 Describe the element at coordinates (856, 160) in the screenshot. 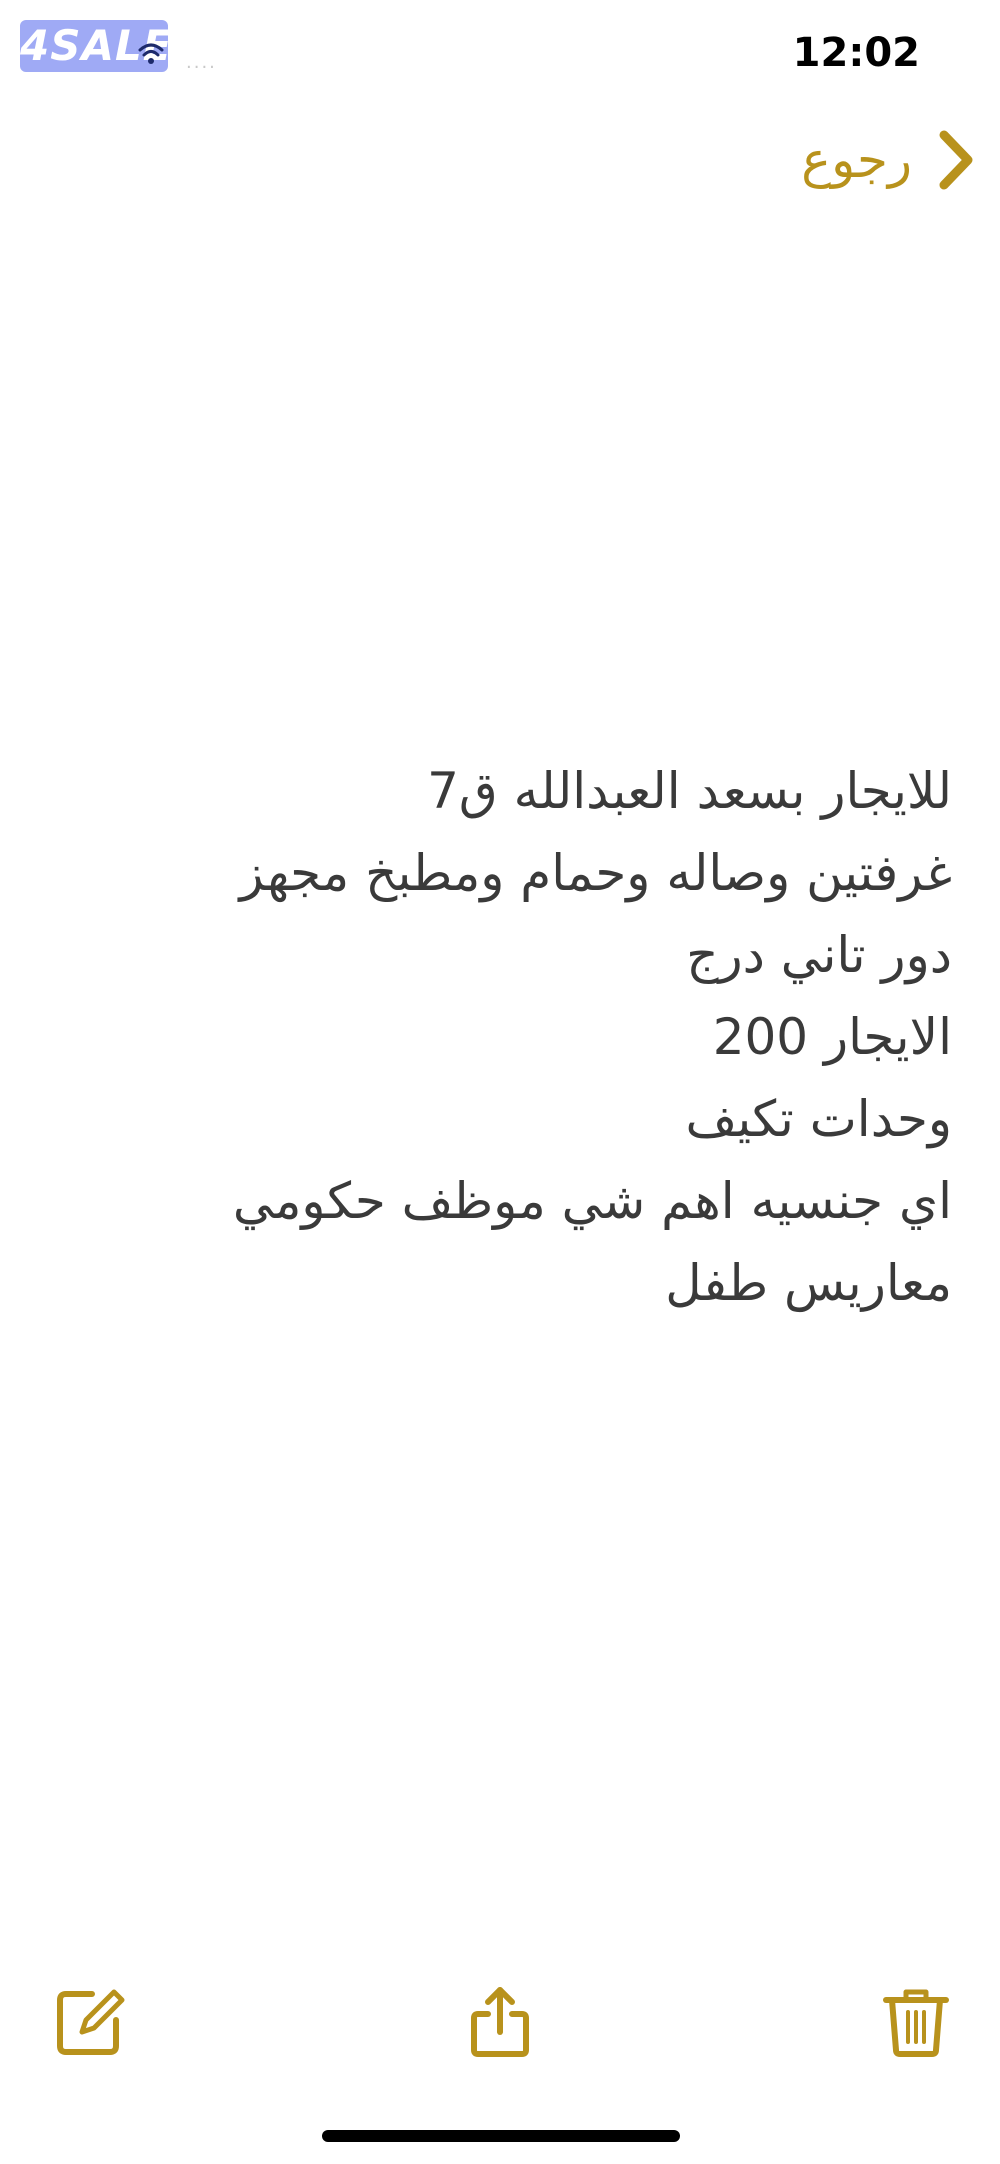

I see `back-label: رجوع` at that location.